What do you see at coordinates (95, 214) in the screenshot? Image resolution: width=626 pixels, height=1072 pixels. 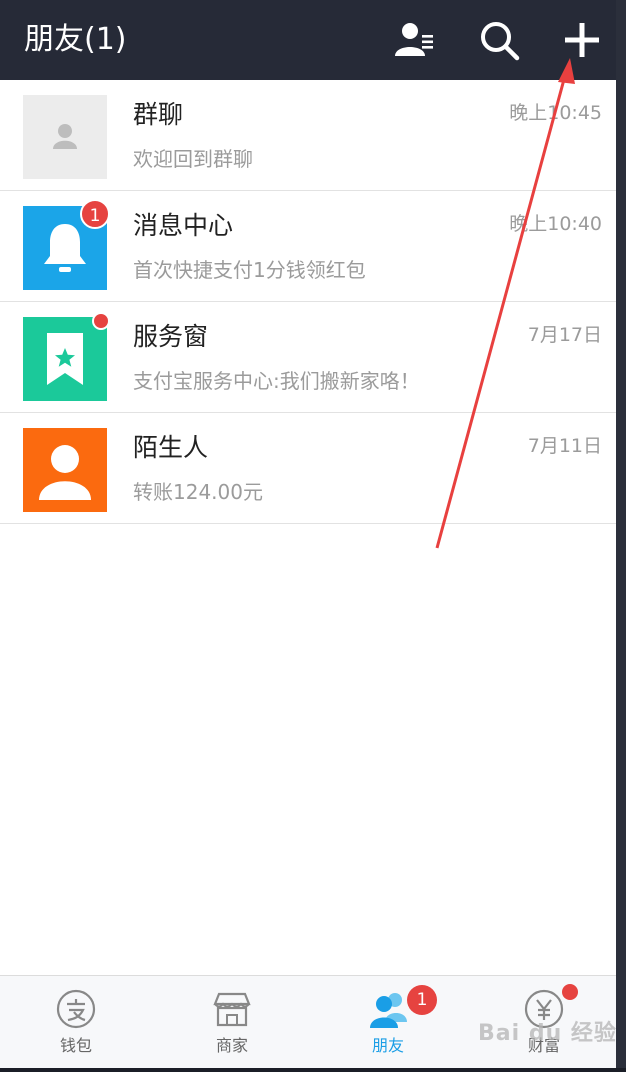 I see `unread-badge: 1` at bounding box center [95, 214].